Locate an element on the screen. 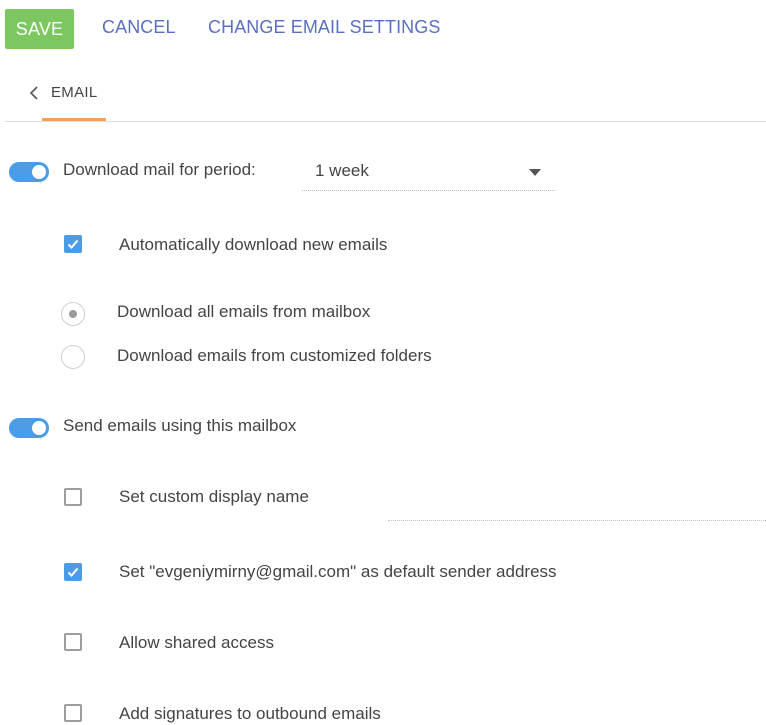 This screenshot has height=725, width=766. custom-display-name-label: Set custom display name is located at coordinates (214, 496).